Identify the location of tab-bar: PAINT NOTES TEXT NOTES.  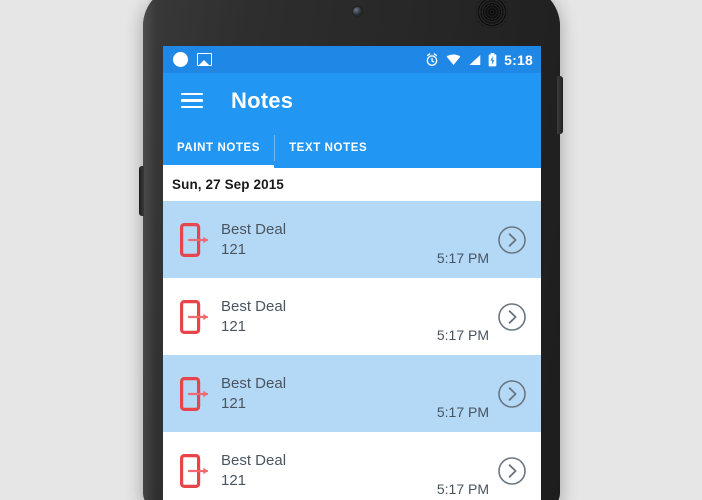
(352, 148).